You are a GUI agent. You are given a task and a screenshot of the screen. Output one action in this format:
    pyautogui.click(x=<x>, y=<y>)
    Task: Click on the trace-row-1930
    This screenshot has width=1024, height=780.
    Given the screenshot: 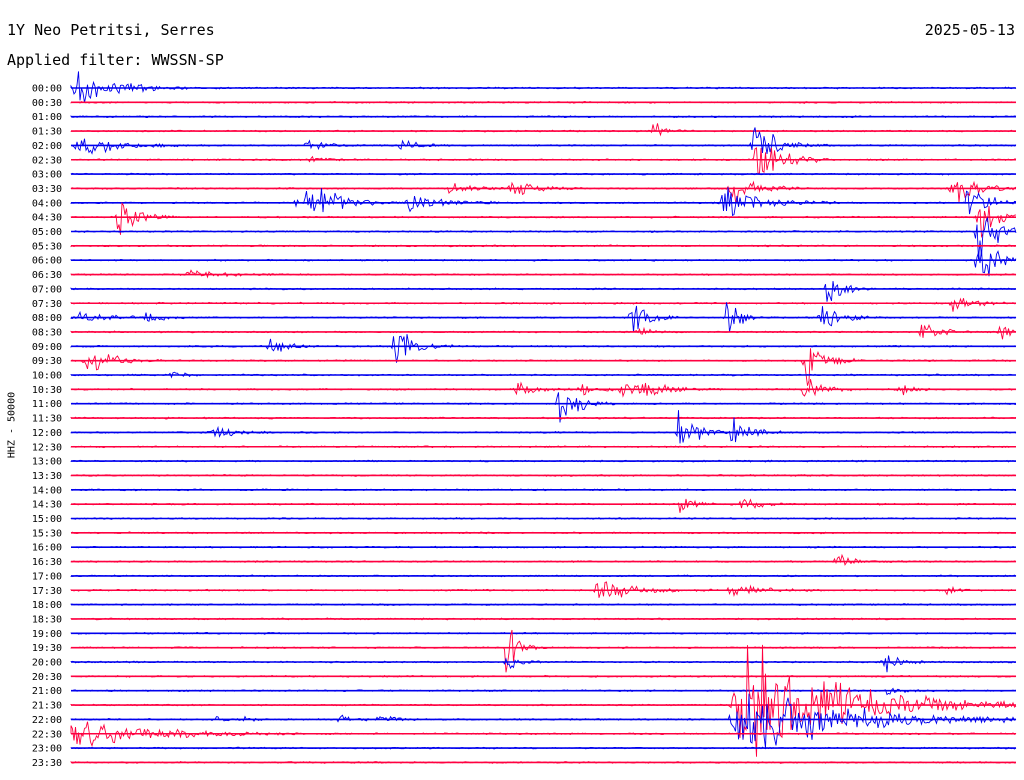 What is the action you would take?
    pyautogui.click(x=543, y=651)
    